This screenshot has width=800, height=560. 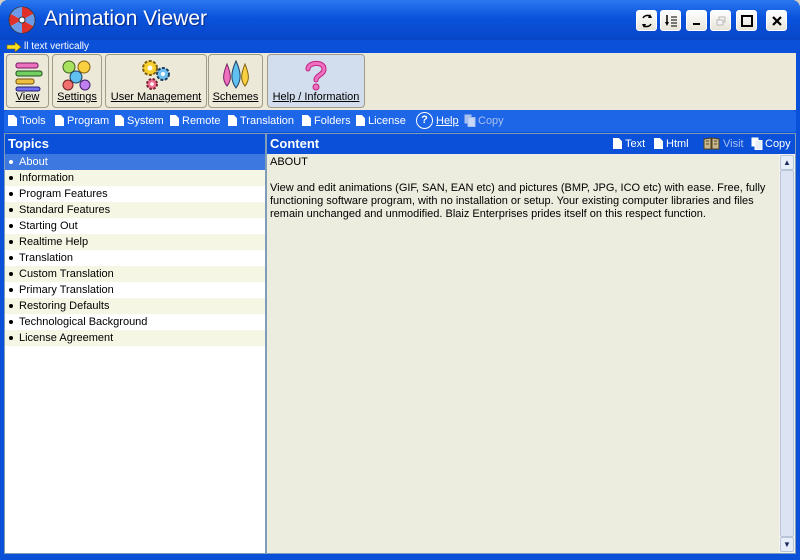 I want to click on help-circle-icon: ?, so click(x=424, y=120).